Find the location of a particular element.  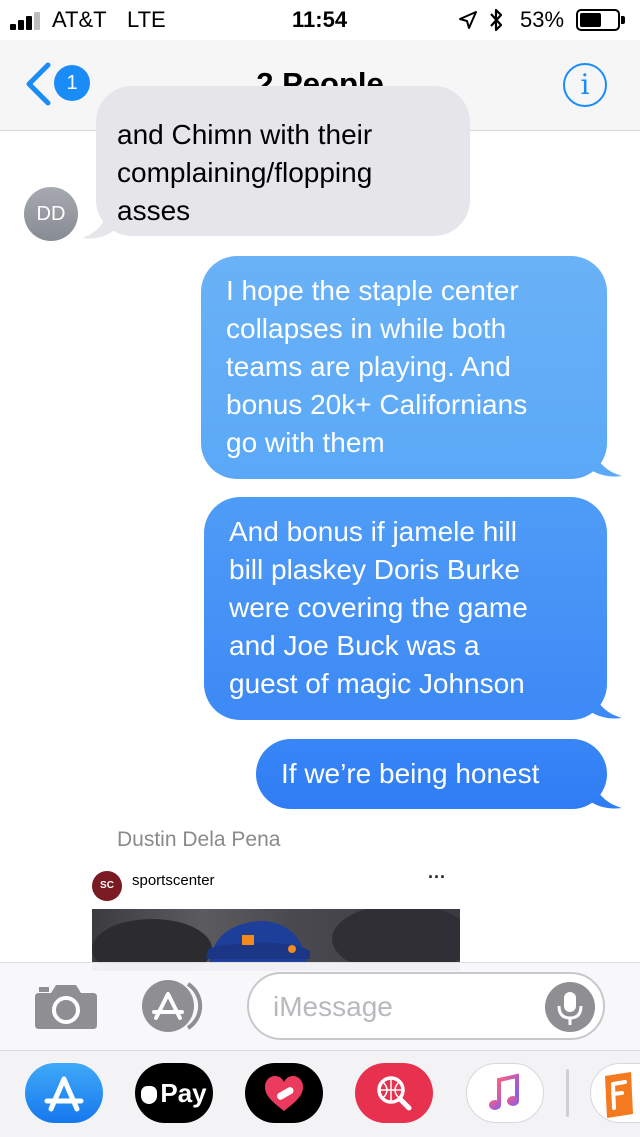

message-line: were covering the game is located at coordinates (378, 607).